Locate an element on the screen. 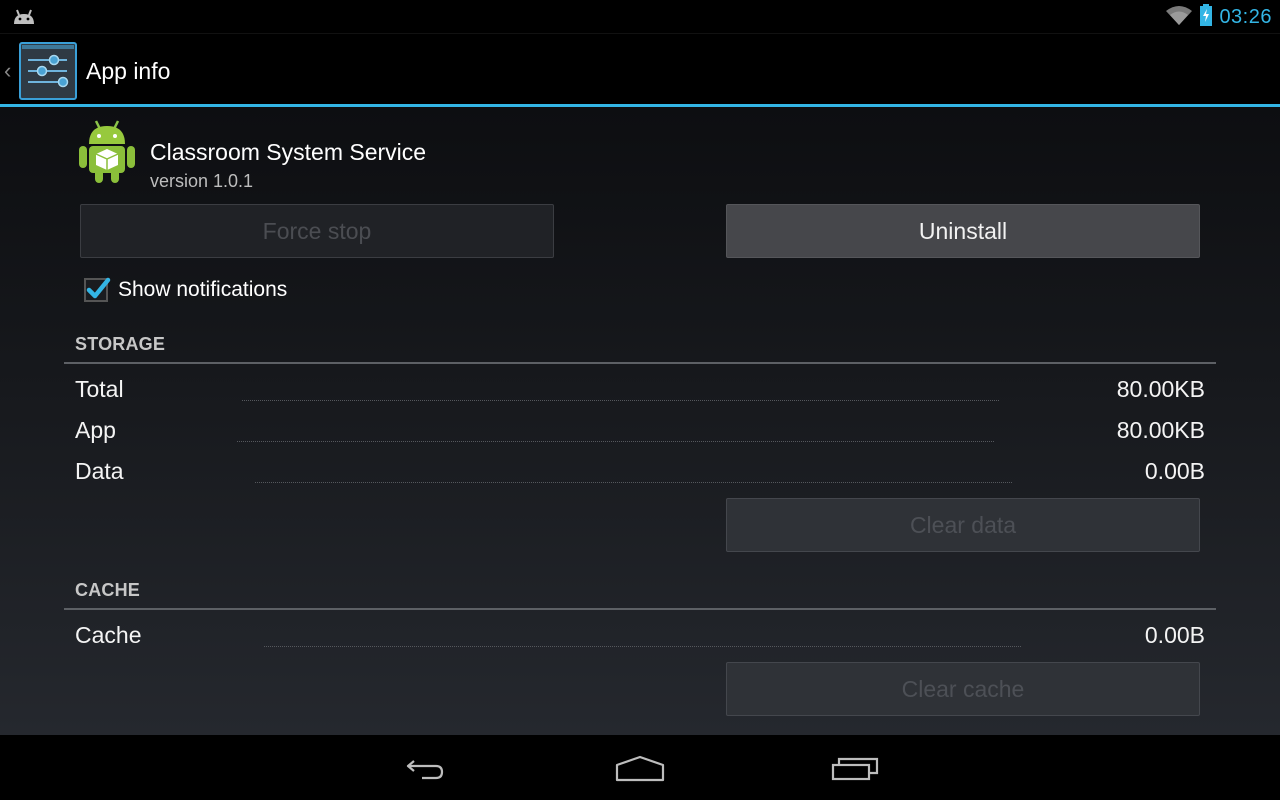  app-name: Classroom System Service is located at coordinates (288, 152).